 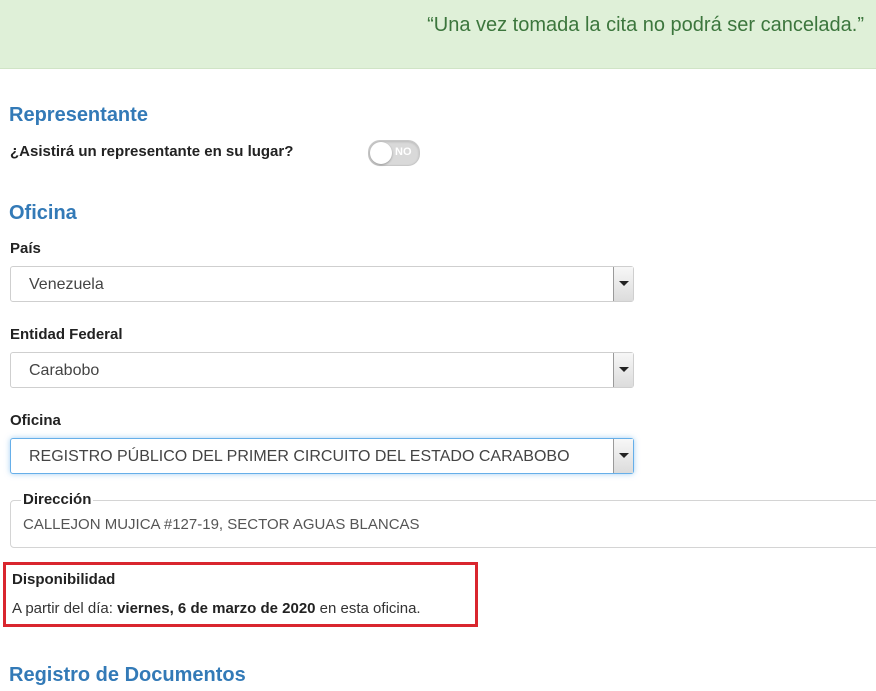 What do you see at coordinates (368, 608) in the screenshot?
I see `disponibilidad-suffix: en esta oficina.` at bounding box center [368, 608].